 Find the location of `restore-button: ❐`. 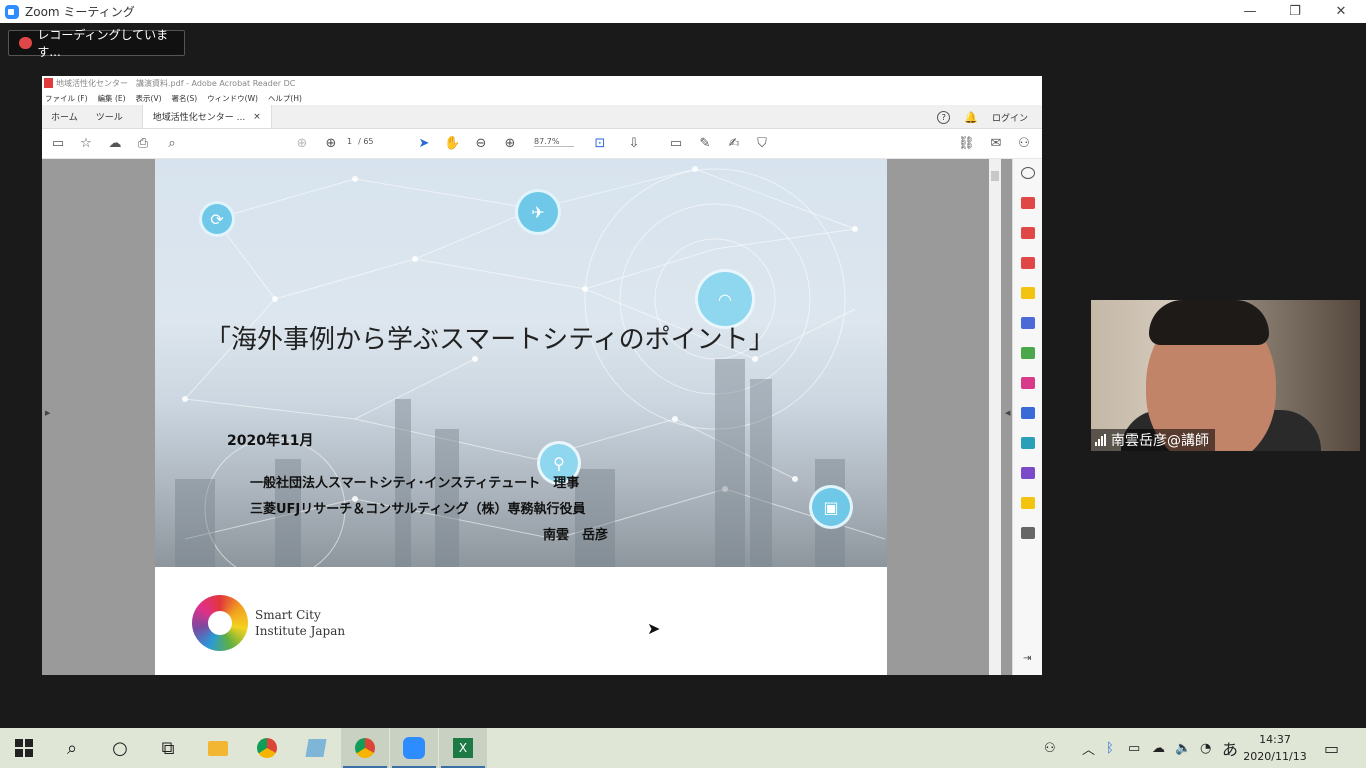

restore-button: ❐ is located at coordinates (1295, 11).